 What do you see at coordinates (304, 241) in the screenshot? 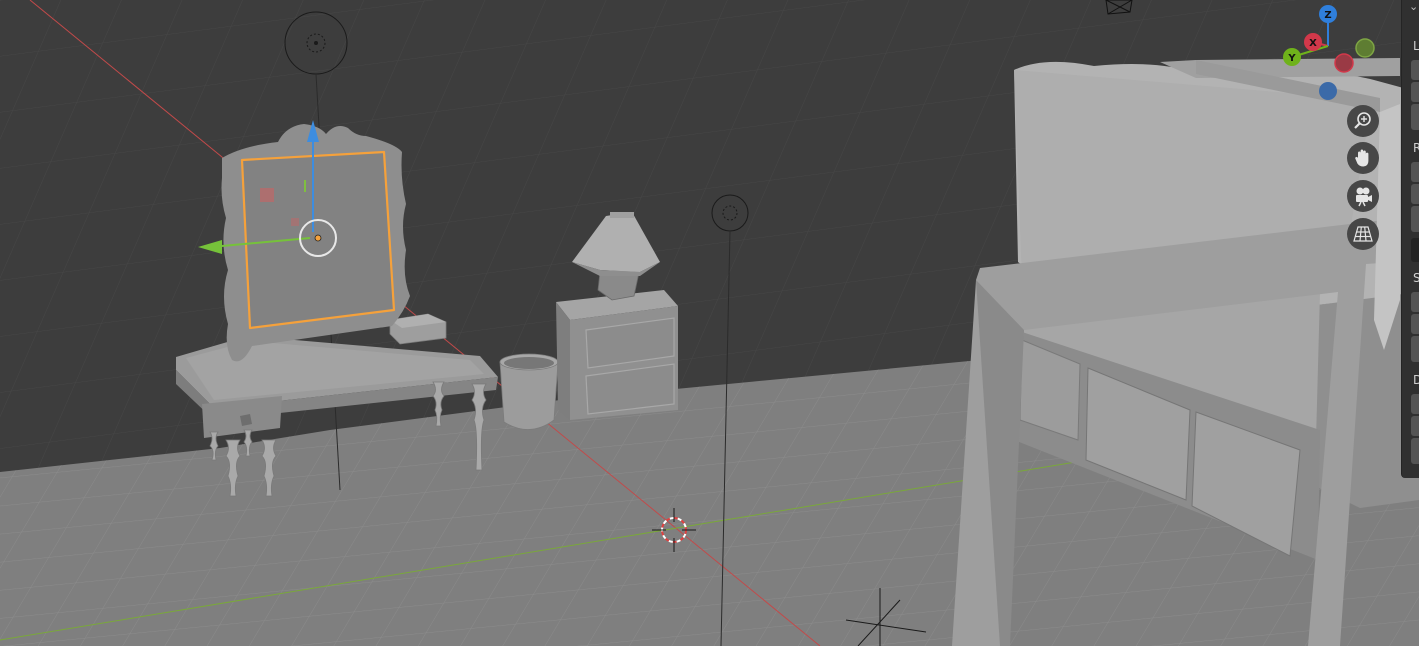
I see `vanity-mirror` at bounding box center [304, 241].